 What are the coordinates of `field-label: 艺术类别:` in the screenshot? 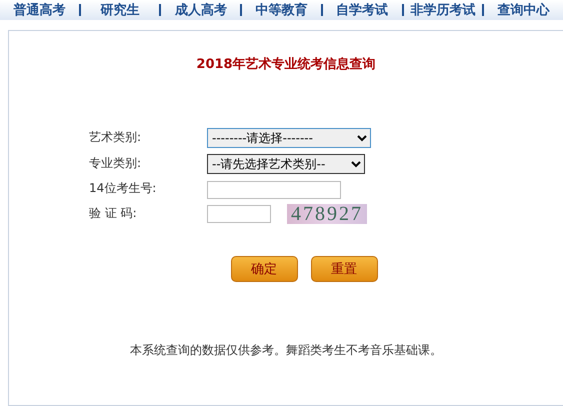 It's located at (115, 137).